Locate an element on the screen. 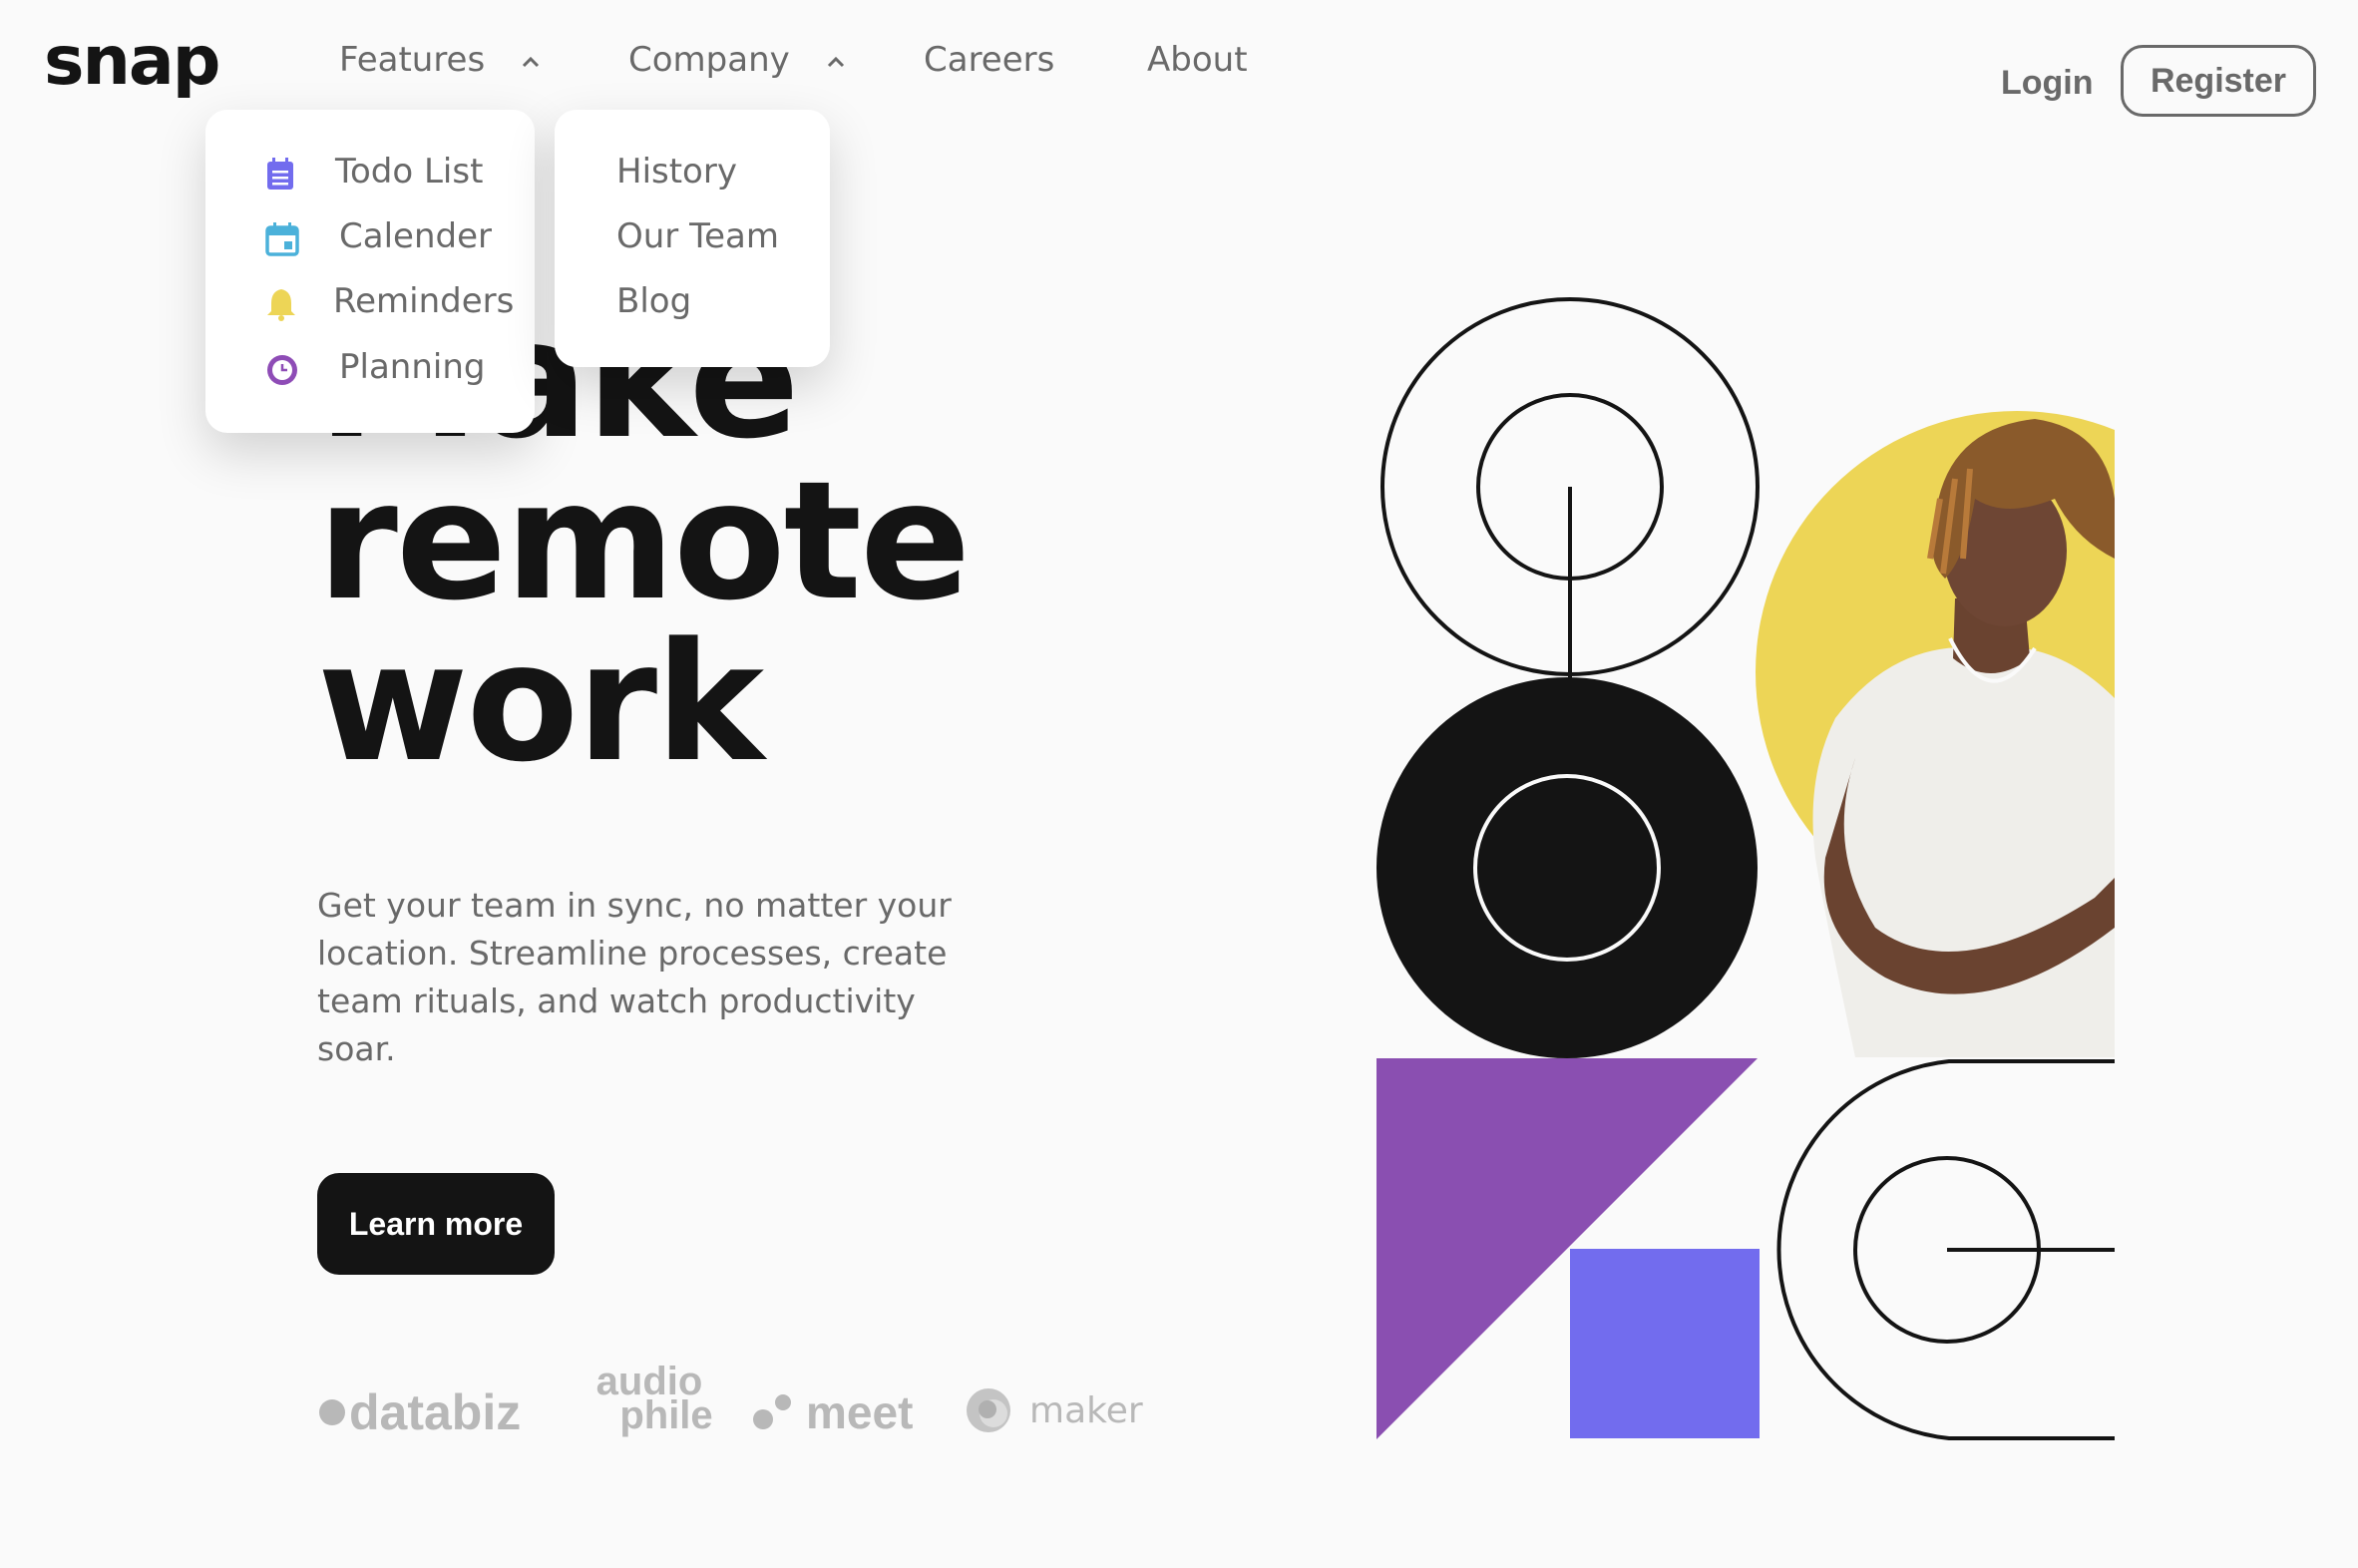  login-button: Login is located at coordinates (2047, 83).